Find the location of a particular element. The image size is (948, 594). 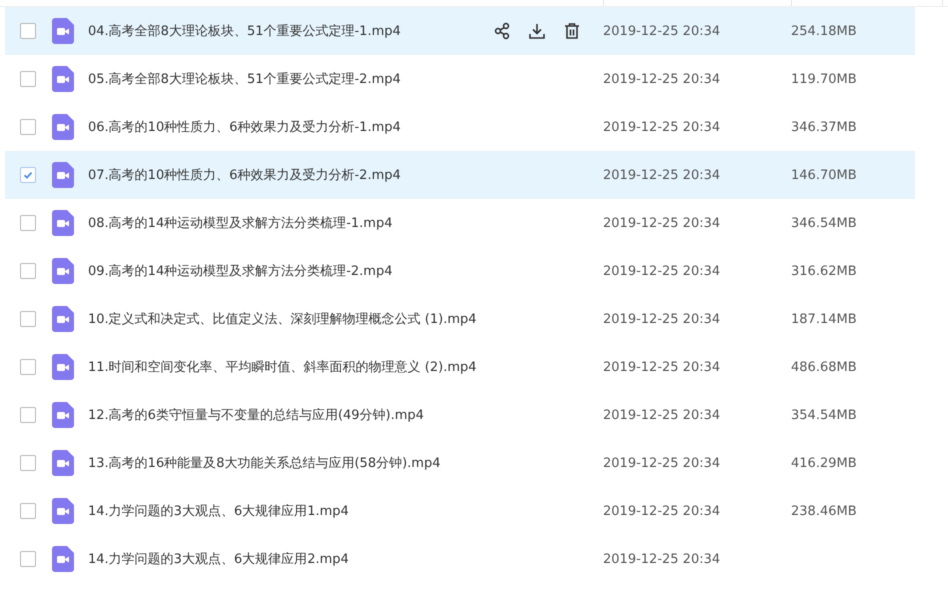

file-size: 316.62MB is located at coordinates (824, 271).